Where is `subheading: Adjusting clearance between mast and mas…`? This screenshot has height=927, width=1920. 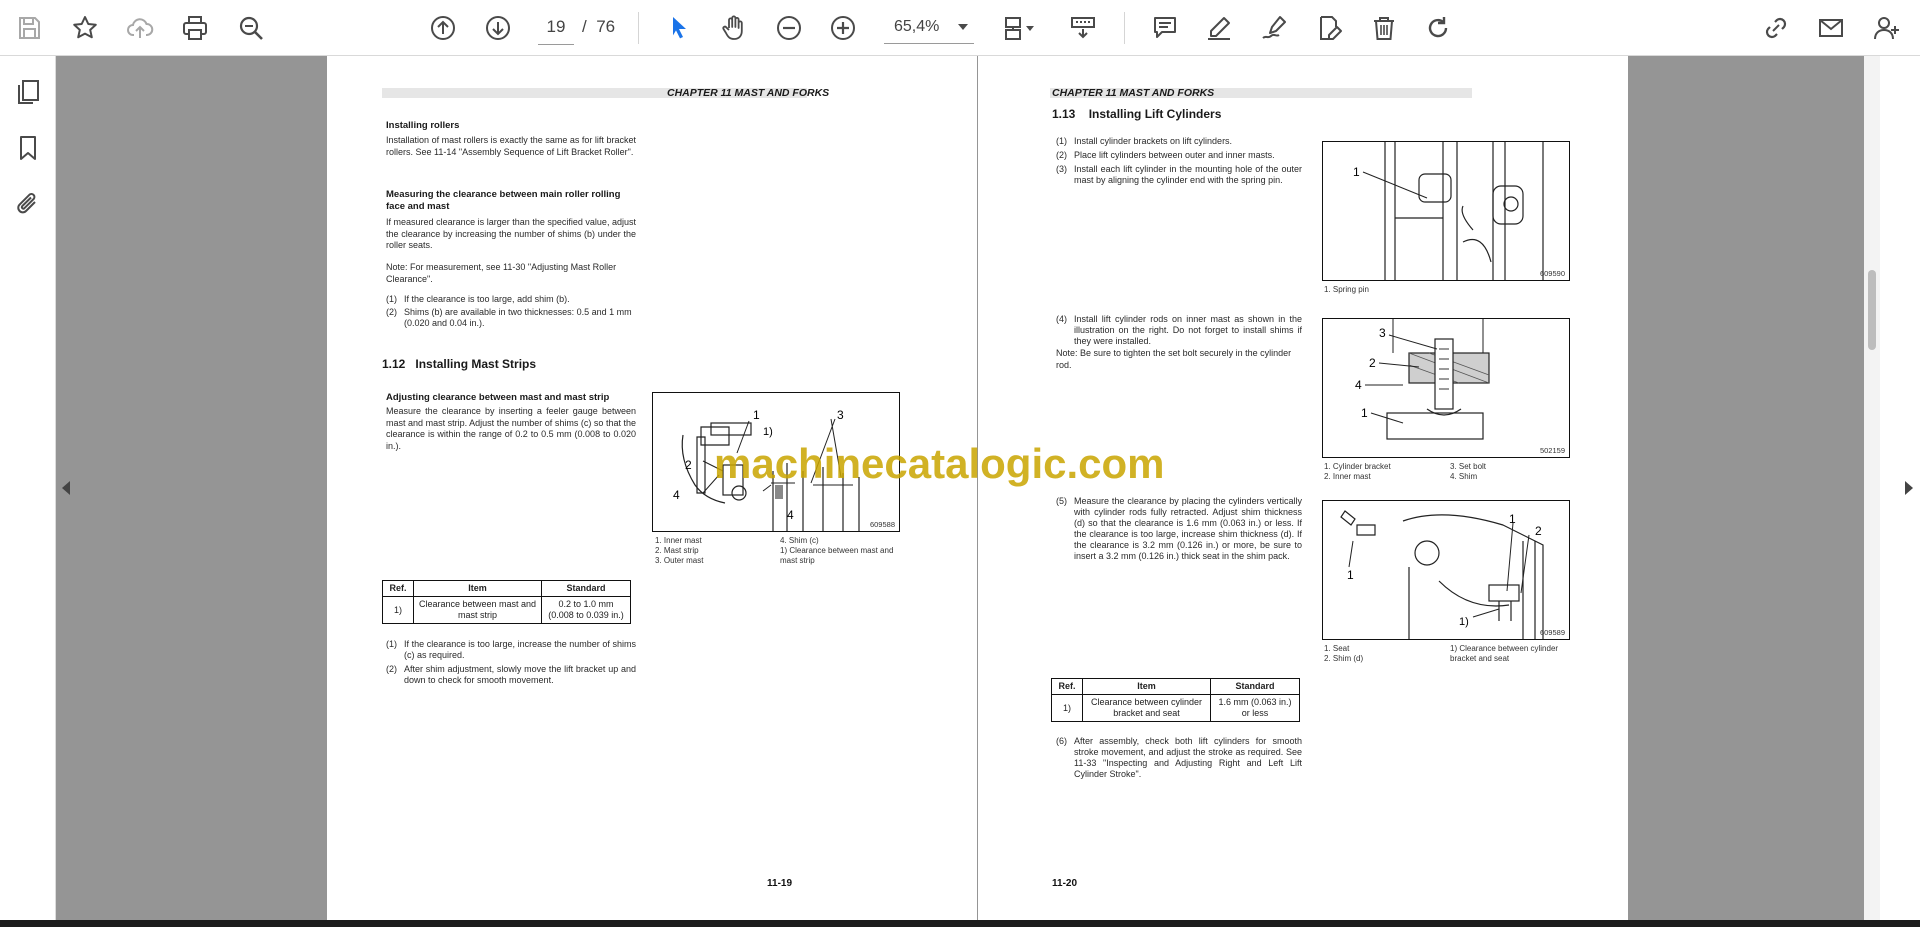
subheading: Adjusting clearance between mast and mas… is located at coordinates (498, 397).